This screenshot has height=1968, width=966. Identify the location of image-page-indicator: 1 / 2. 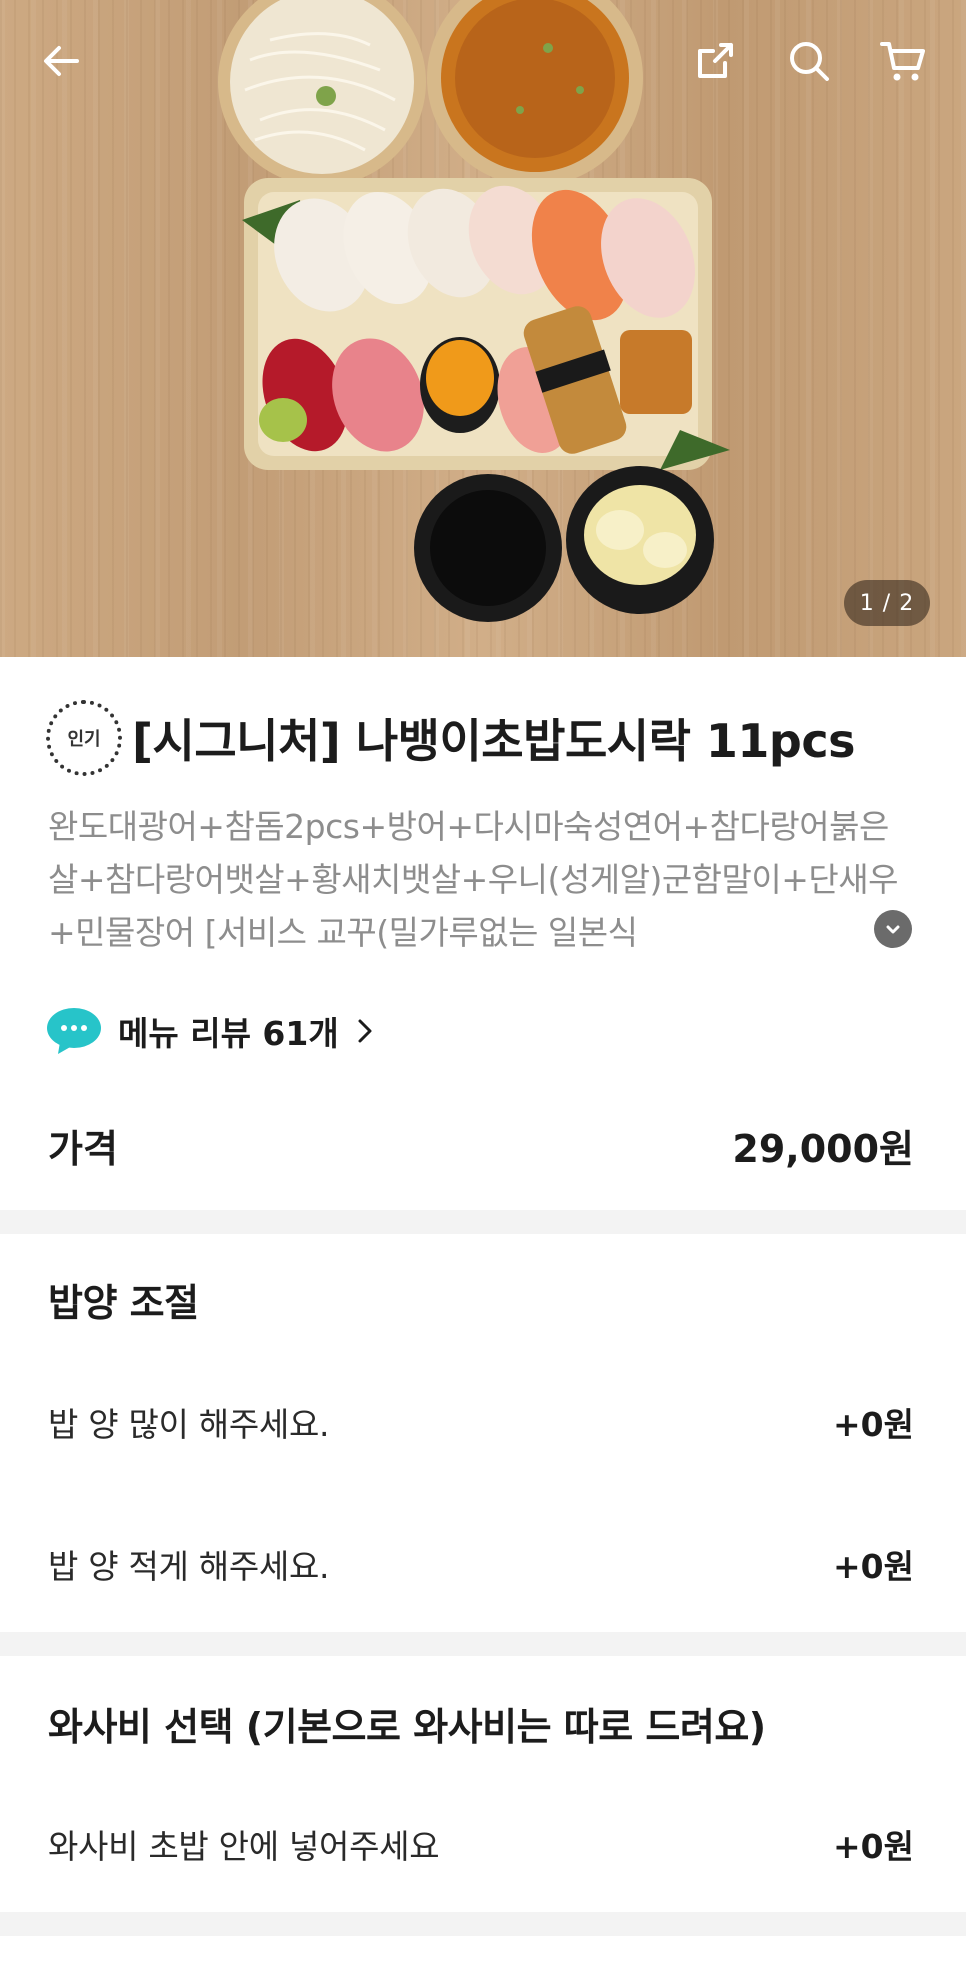
(887, 603).